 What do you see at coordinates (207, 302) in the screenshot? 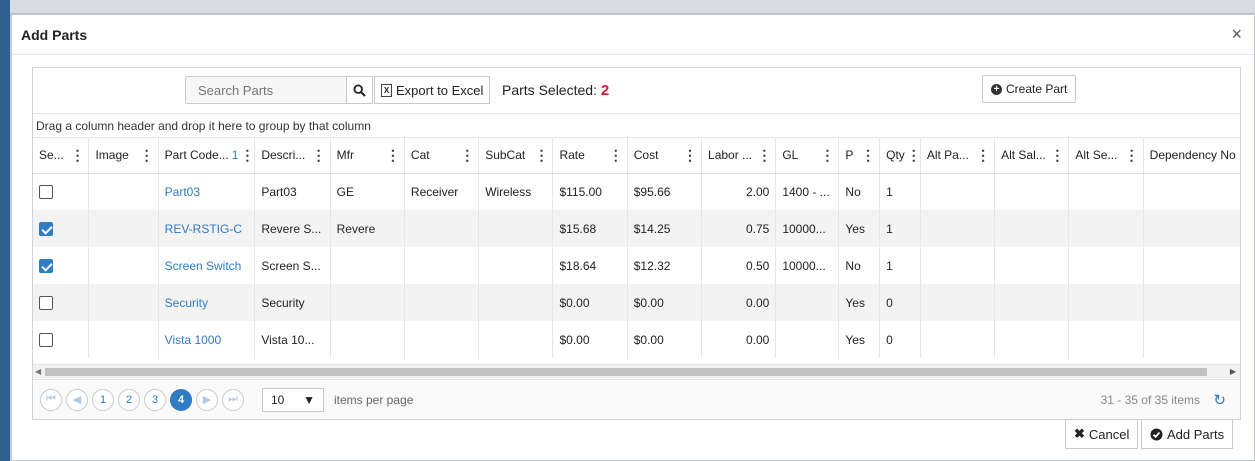
I see `part-code-cell: Security` at bounding box center [207, 302].